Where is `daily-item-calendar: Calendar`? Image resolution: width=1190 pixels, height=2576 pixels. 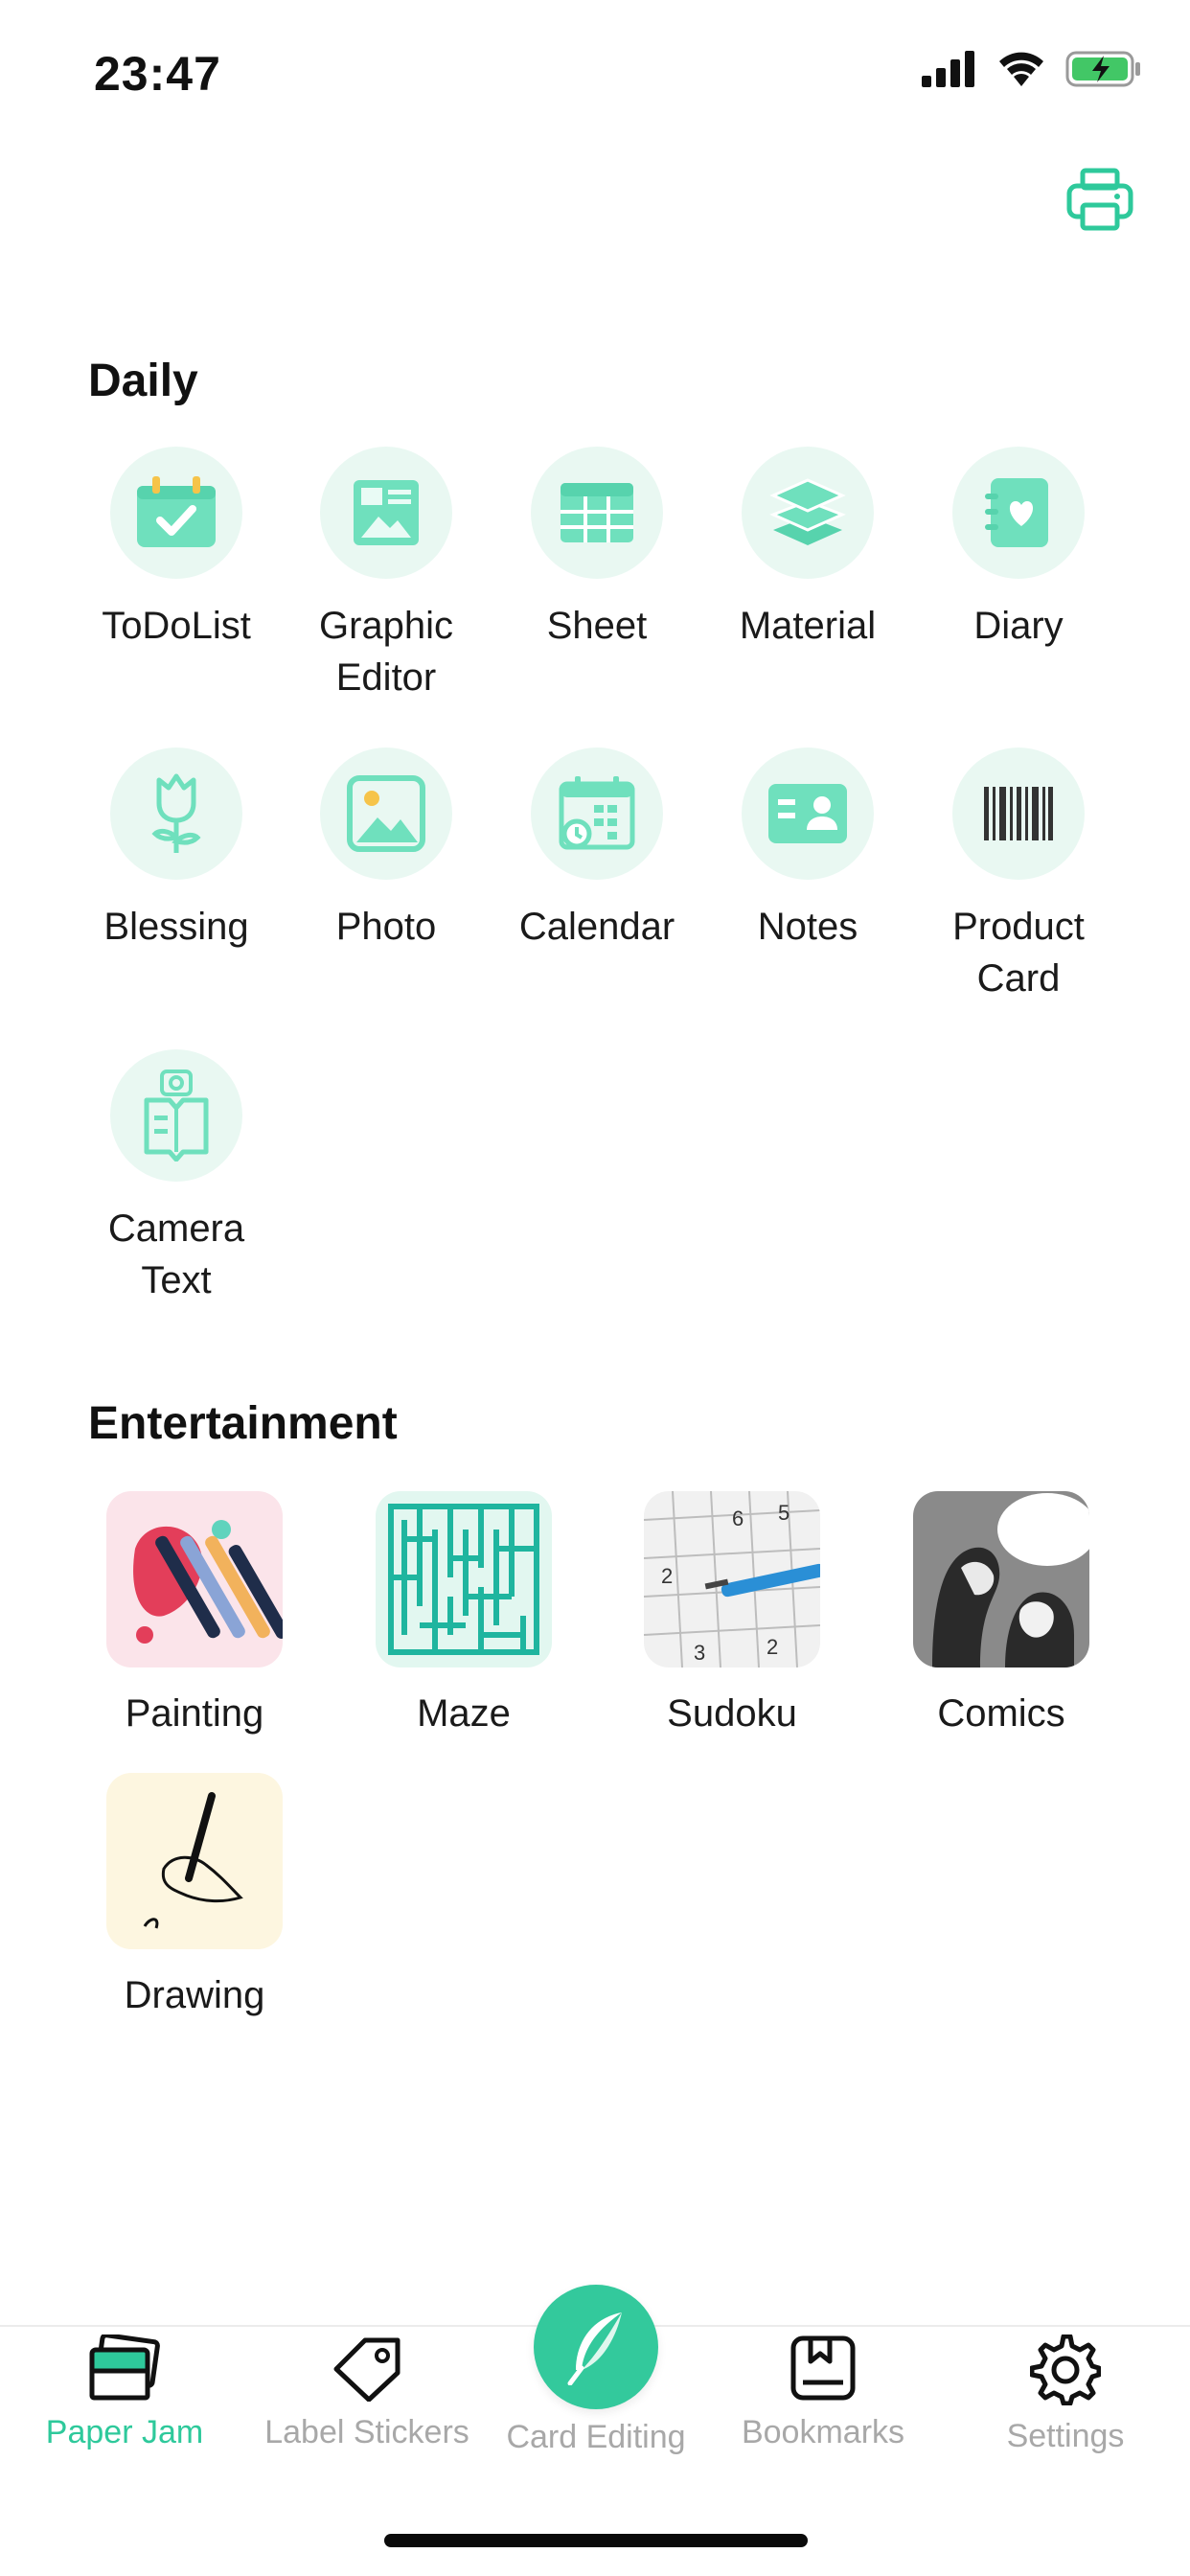
daily-item-calendar: Calendar is located at coordinates (597, 851).